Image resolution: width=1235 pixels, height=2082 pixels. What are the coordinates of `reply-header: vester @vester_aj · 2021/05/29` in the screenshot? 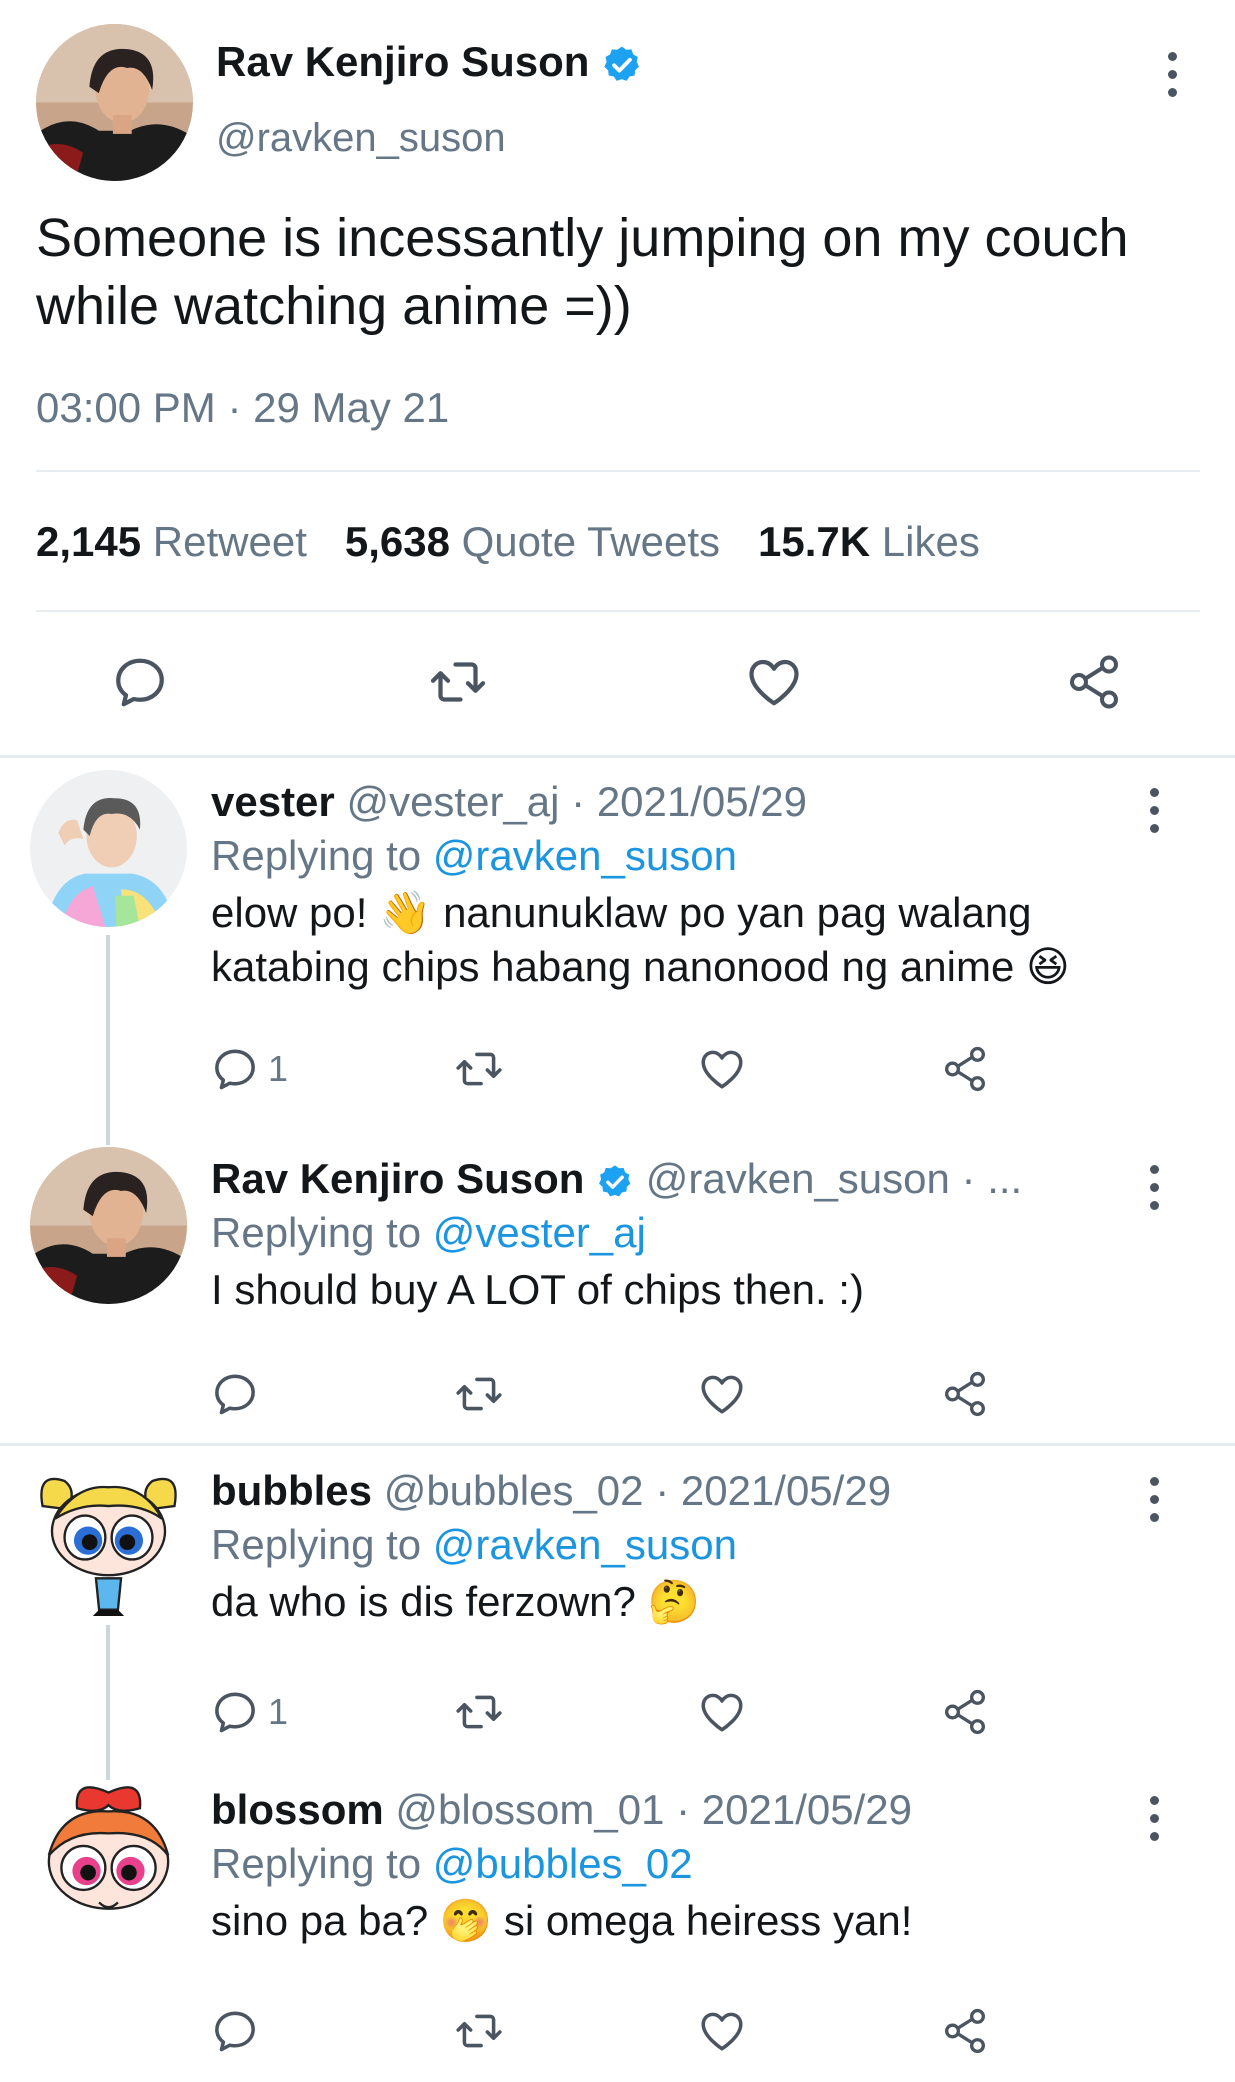 It's located at (509, 802).